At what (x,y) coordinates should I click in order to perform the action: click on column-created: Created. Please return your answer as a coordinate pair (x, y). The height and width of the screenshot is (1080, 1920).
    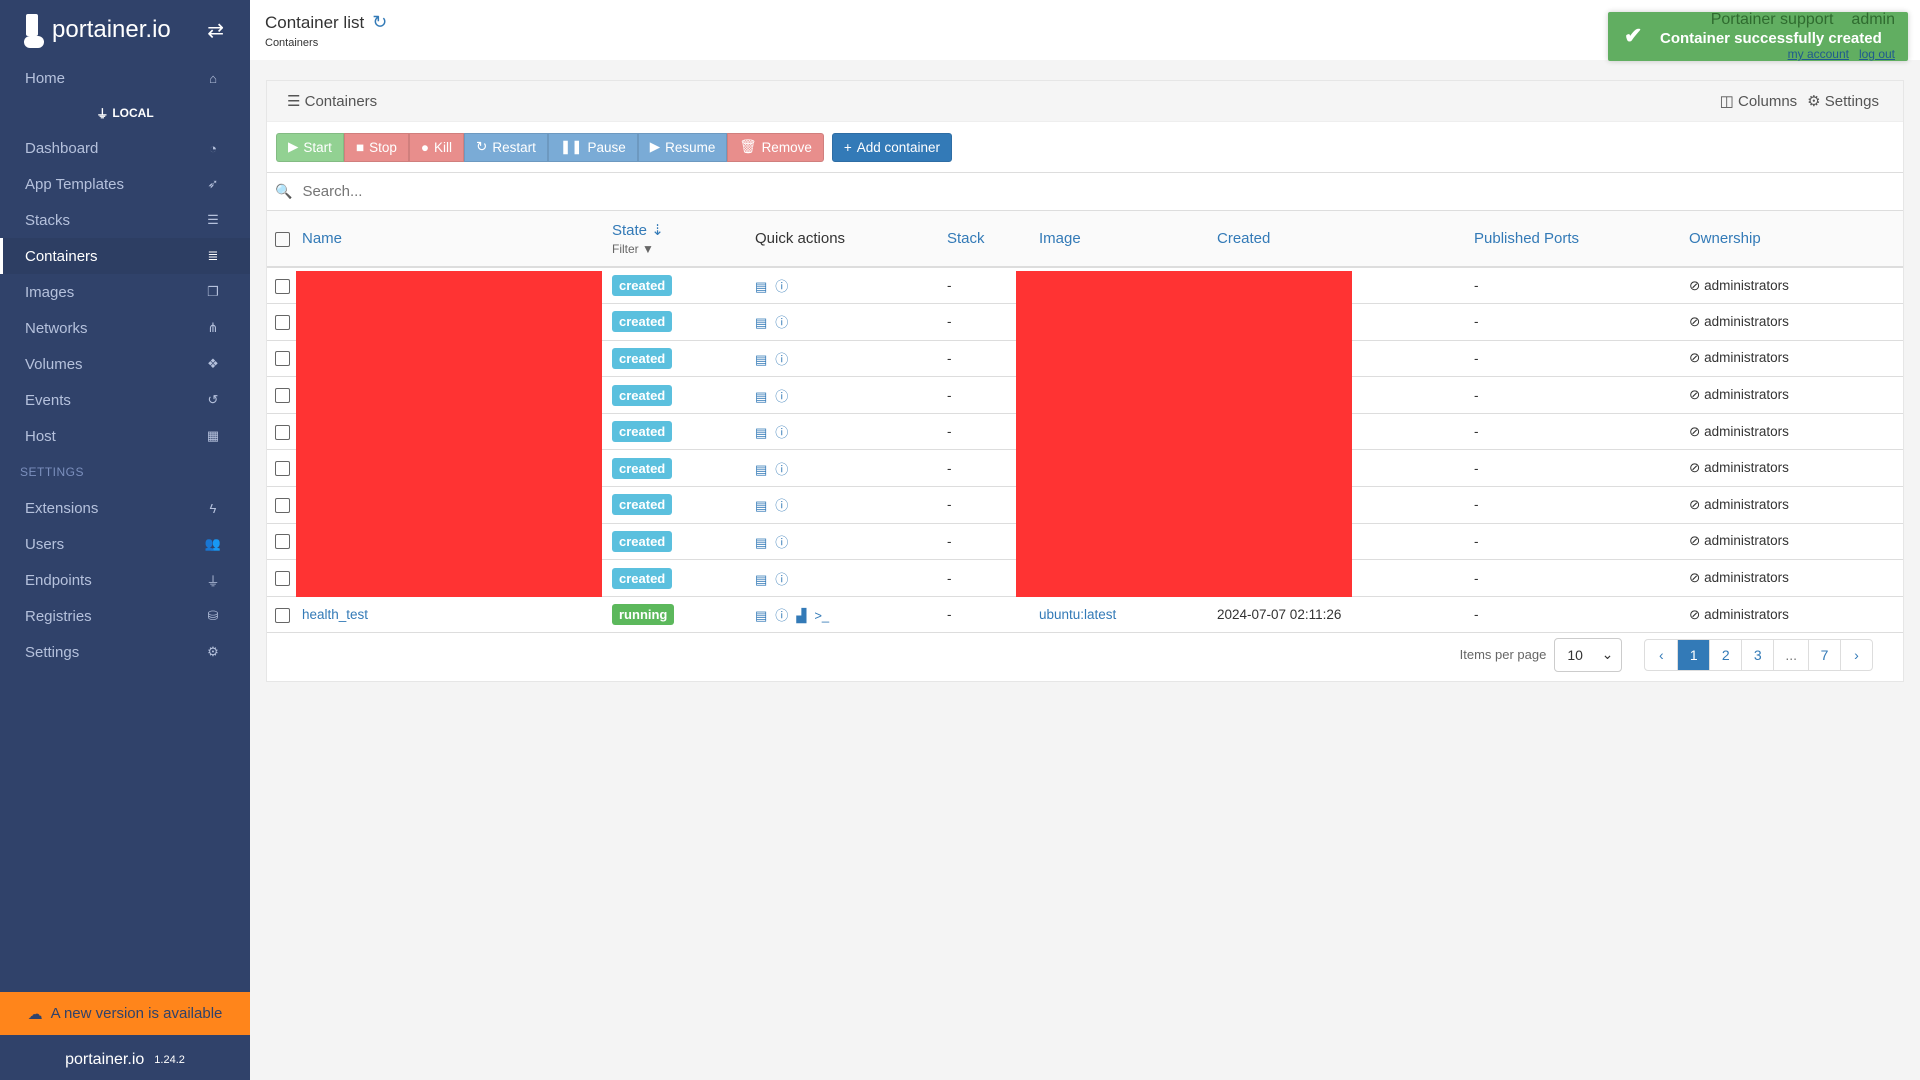
    Looking at the image, I should click on (1339, 239).